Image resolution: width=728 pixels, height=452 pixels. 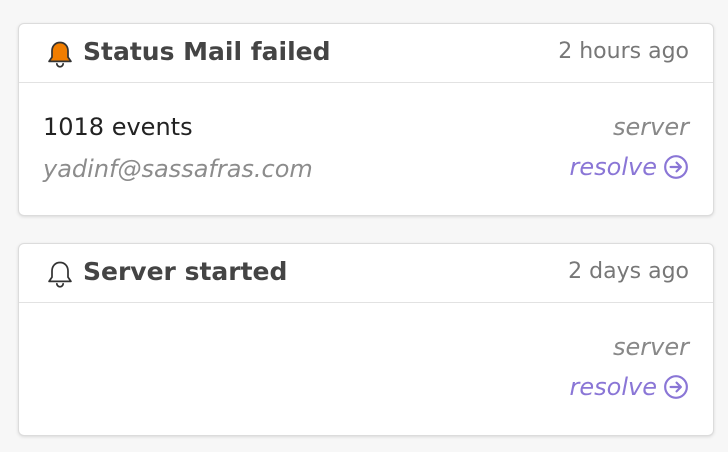 What do you see at coordinates (118, 127) in the screenshot?
I see `event-count: 1018 events` at bounding box center [118, 127].